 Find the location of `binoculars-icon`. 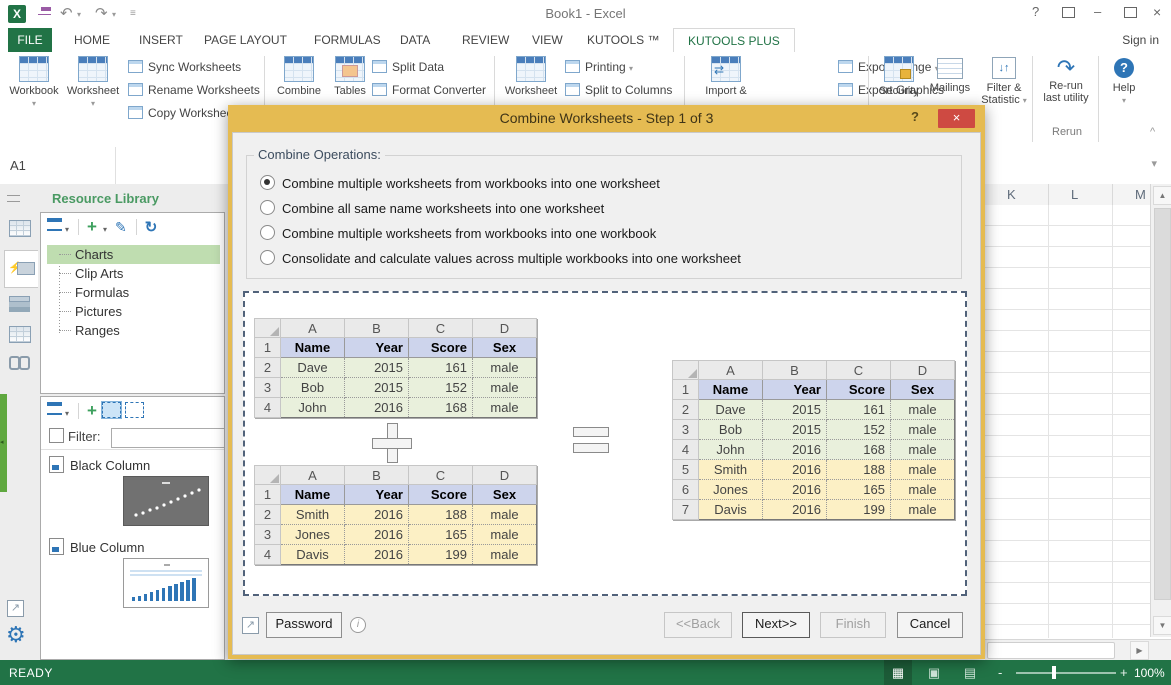

binoculars-icon is located at coordinates (19, 363).